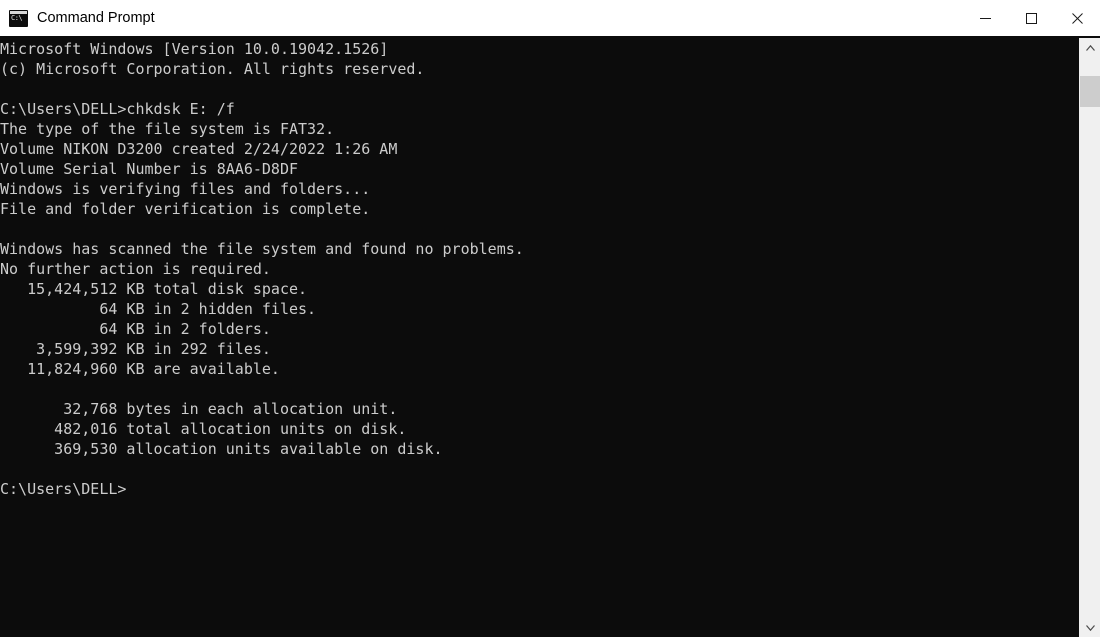  Describe the element at coordinates (96, 18) in the screenshot. I see `window-title: Command Prompt` at that location.